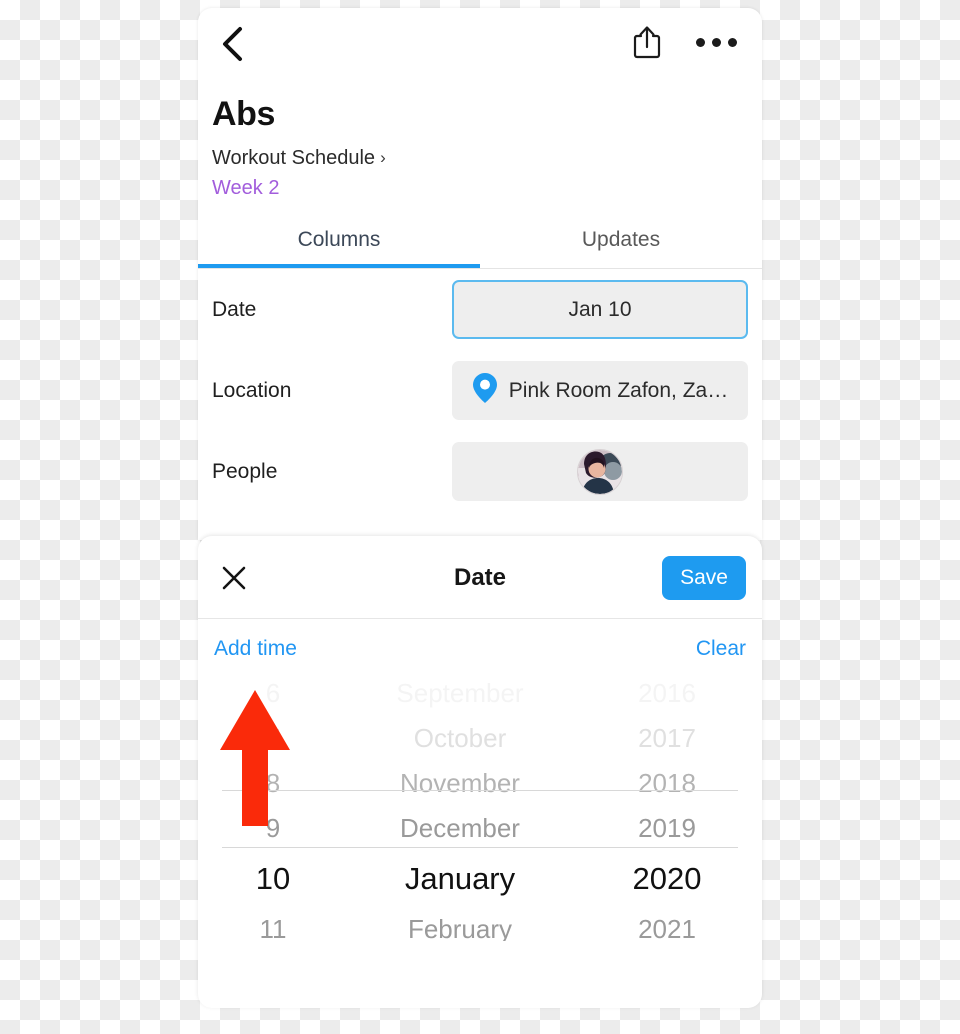 Image resolution: width=960 pixels, height=1034 pixels. I want to click on add-time-button: Add time, so click(255, 649).